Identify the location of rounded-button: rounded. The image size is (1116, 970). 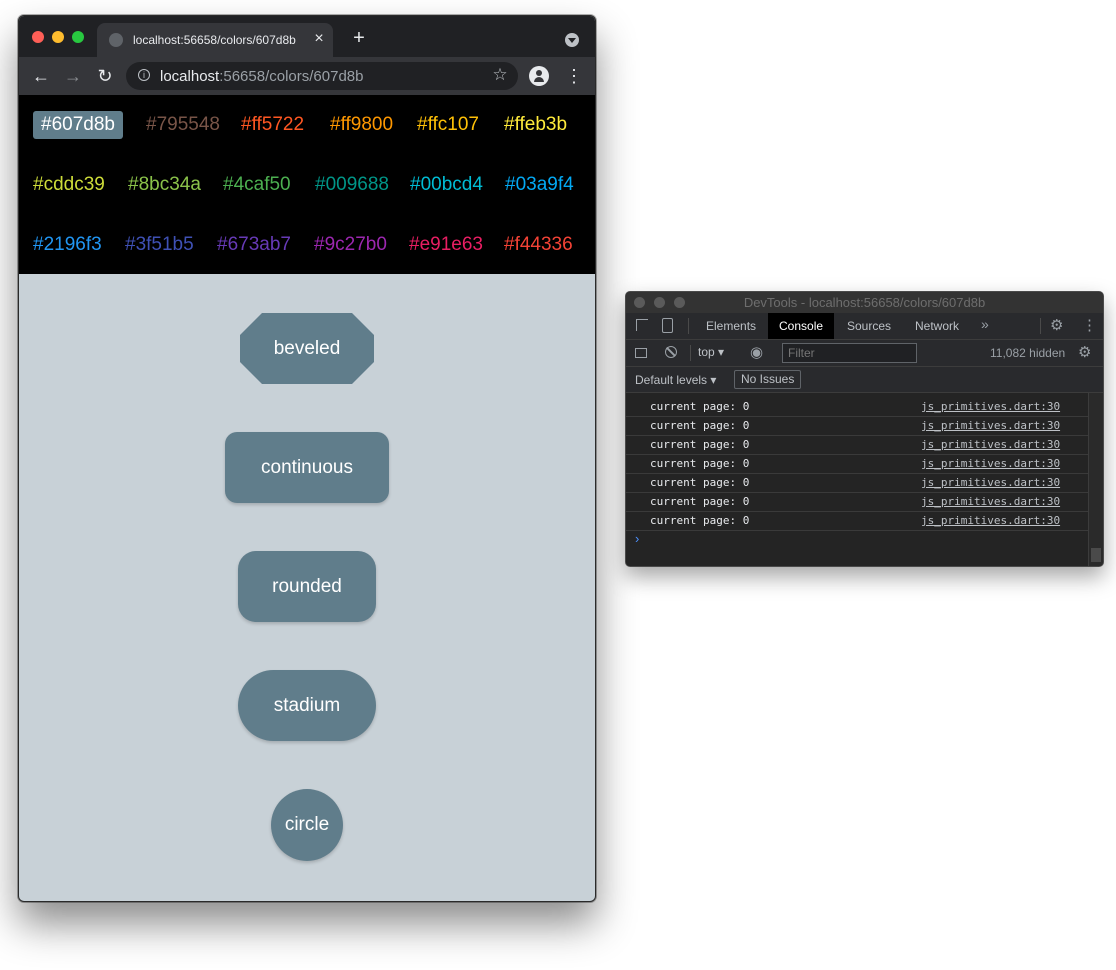
(307, 586).